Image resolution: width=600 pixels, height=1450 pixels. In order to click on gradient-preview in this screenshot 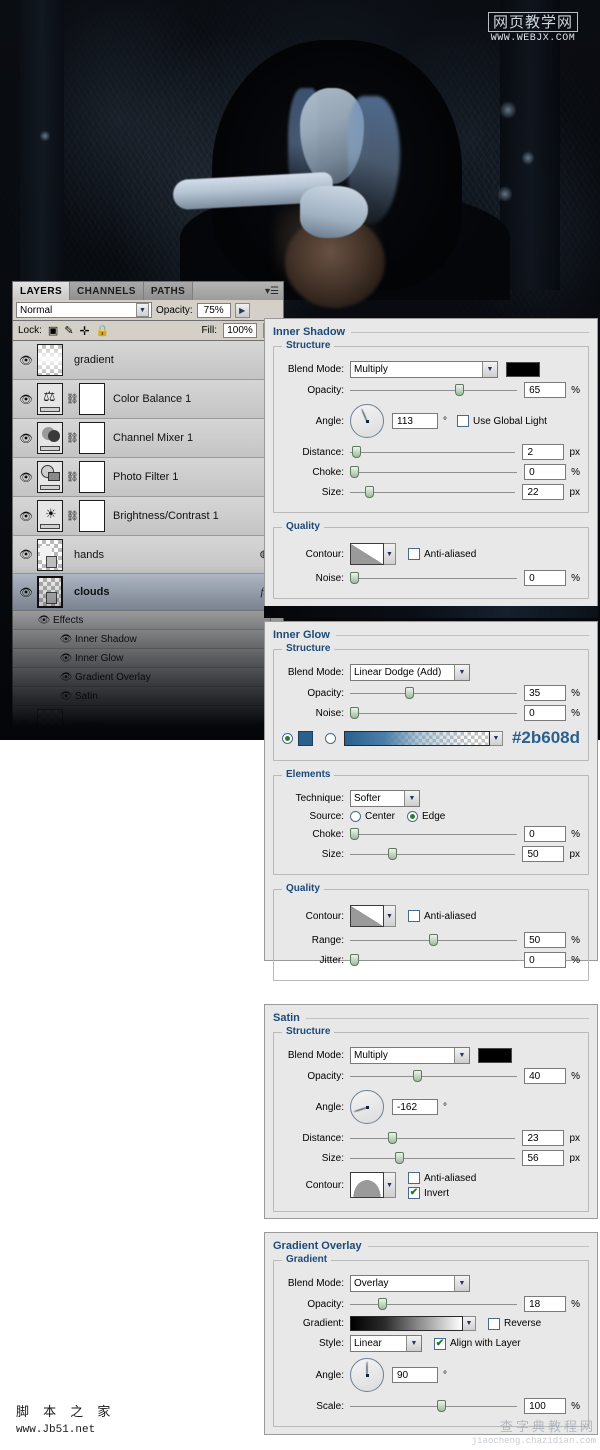, I will do `click(406, 1323)`.